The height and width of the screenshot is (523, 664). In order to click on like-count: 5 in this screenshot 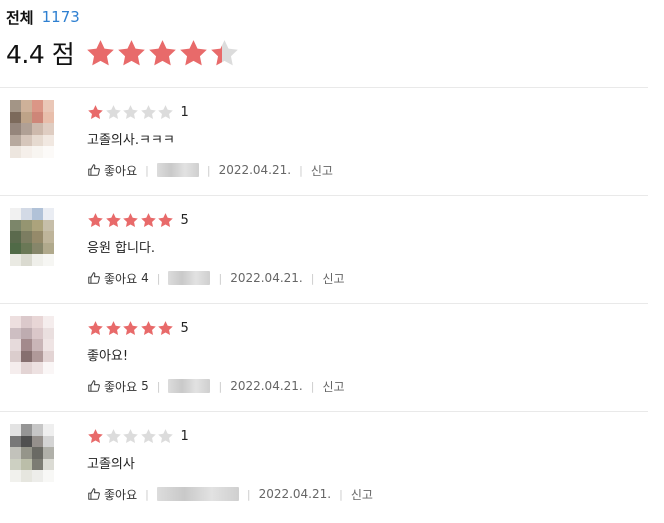, I will do `click(145, 386)`.